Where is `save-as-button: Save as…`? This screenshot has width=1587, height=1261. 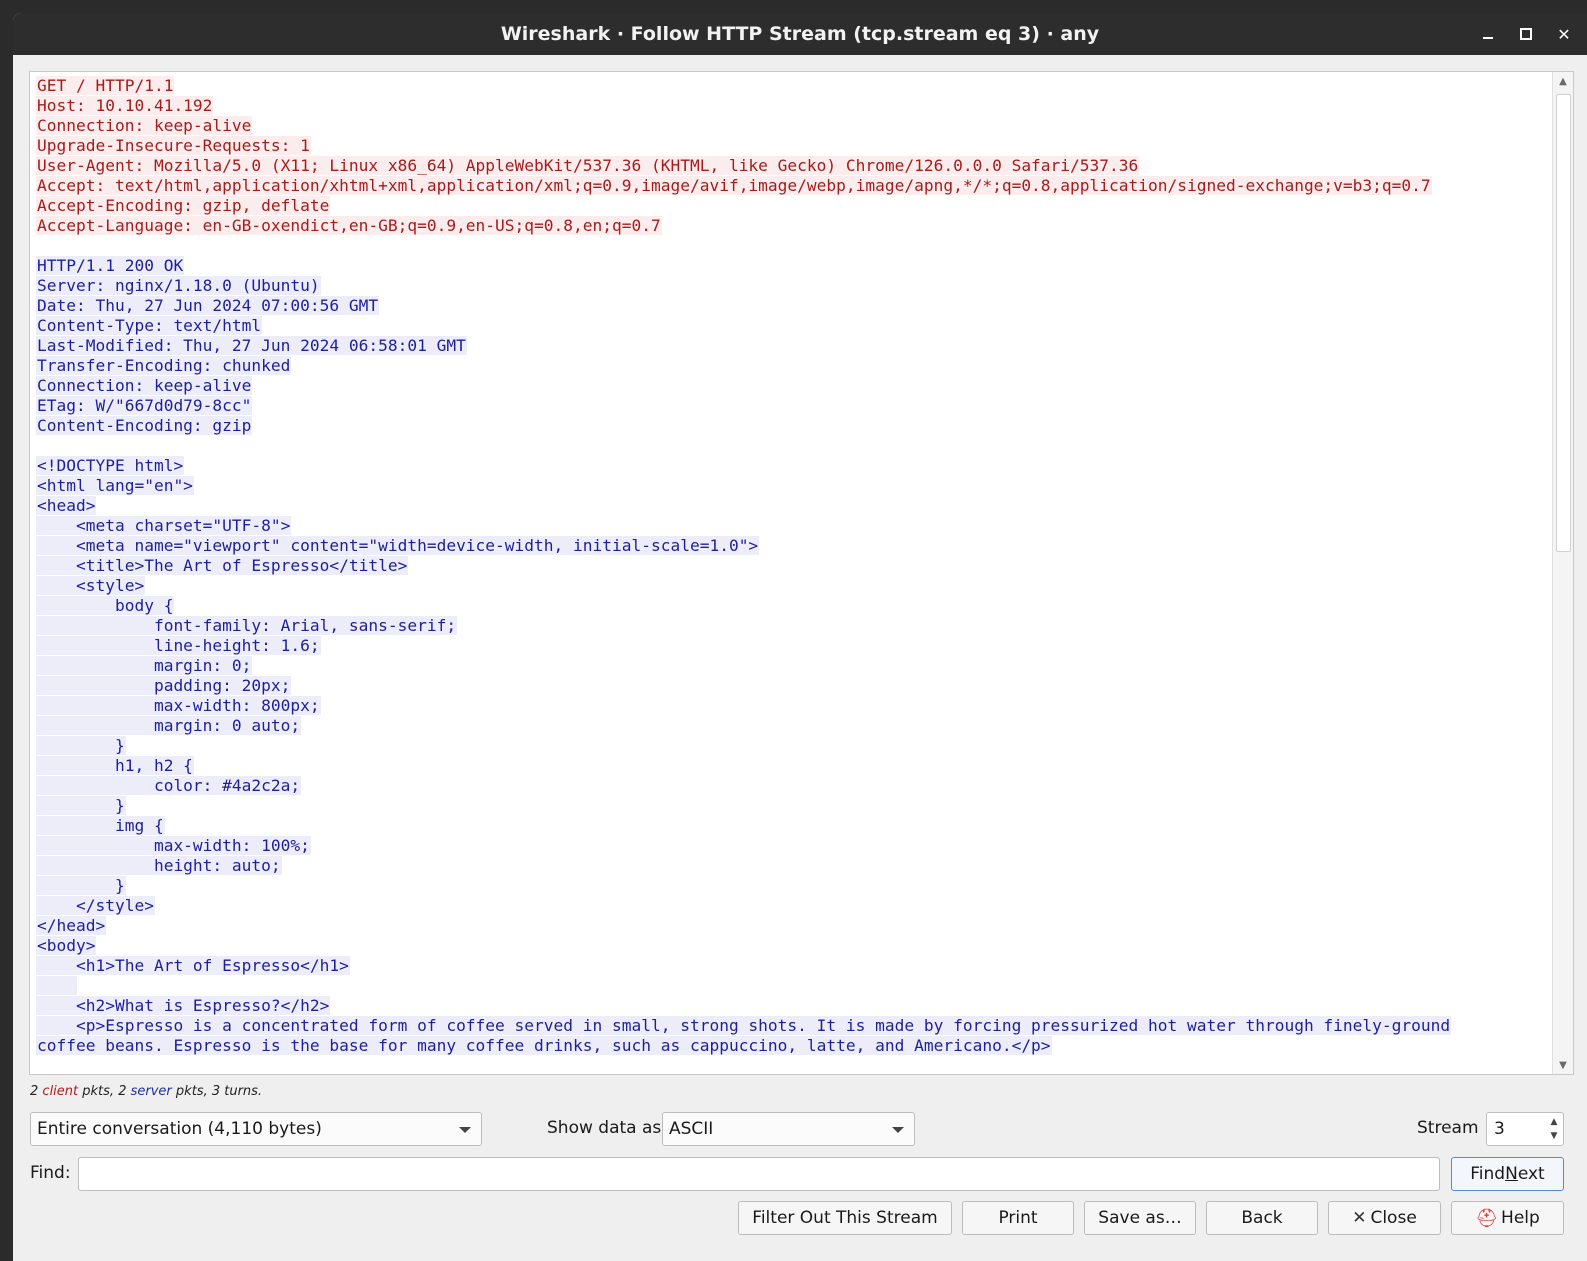 save-as-button: Save as… is located at coordinates (1140, 1218).